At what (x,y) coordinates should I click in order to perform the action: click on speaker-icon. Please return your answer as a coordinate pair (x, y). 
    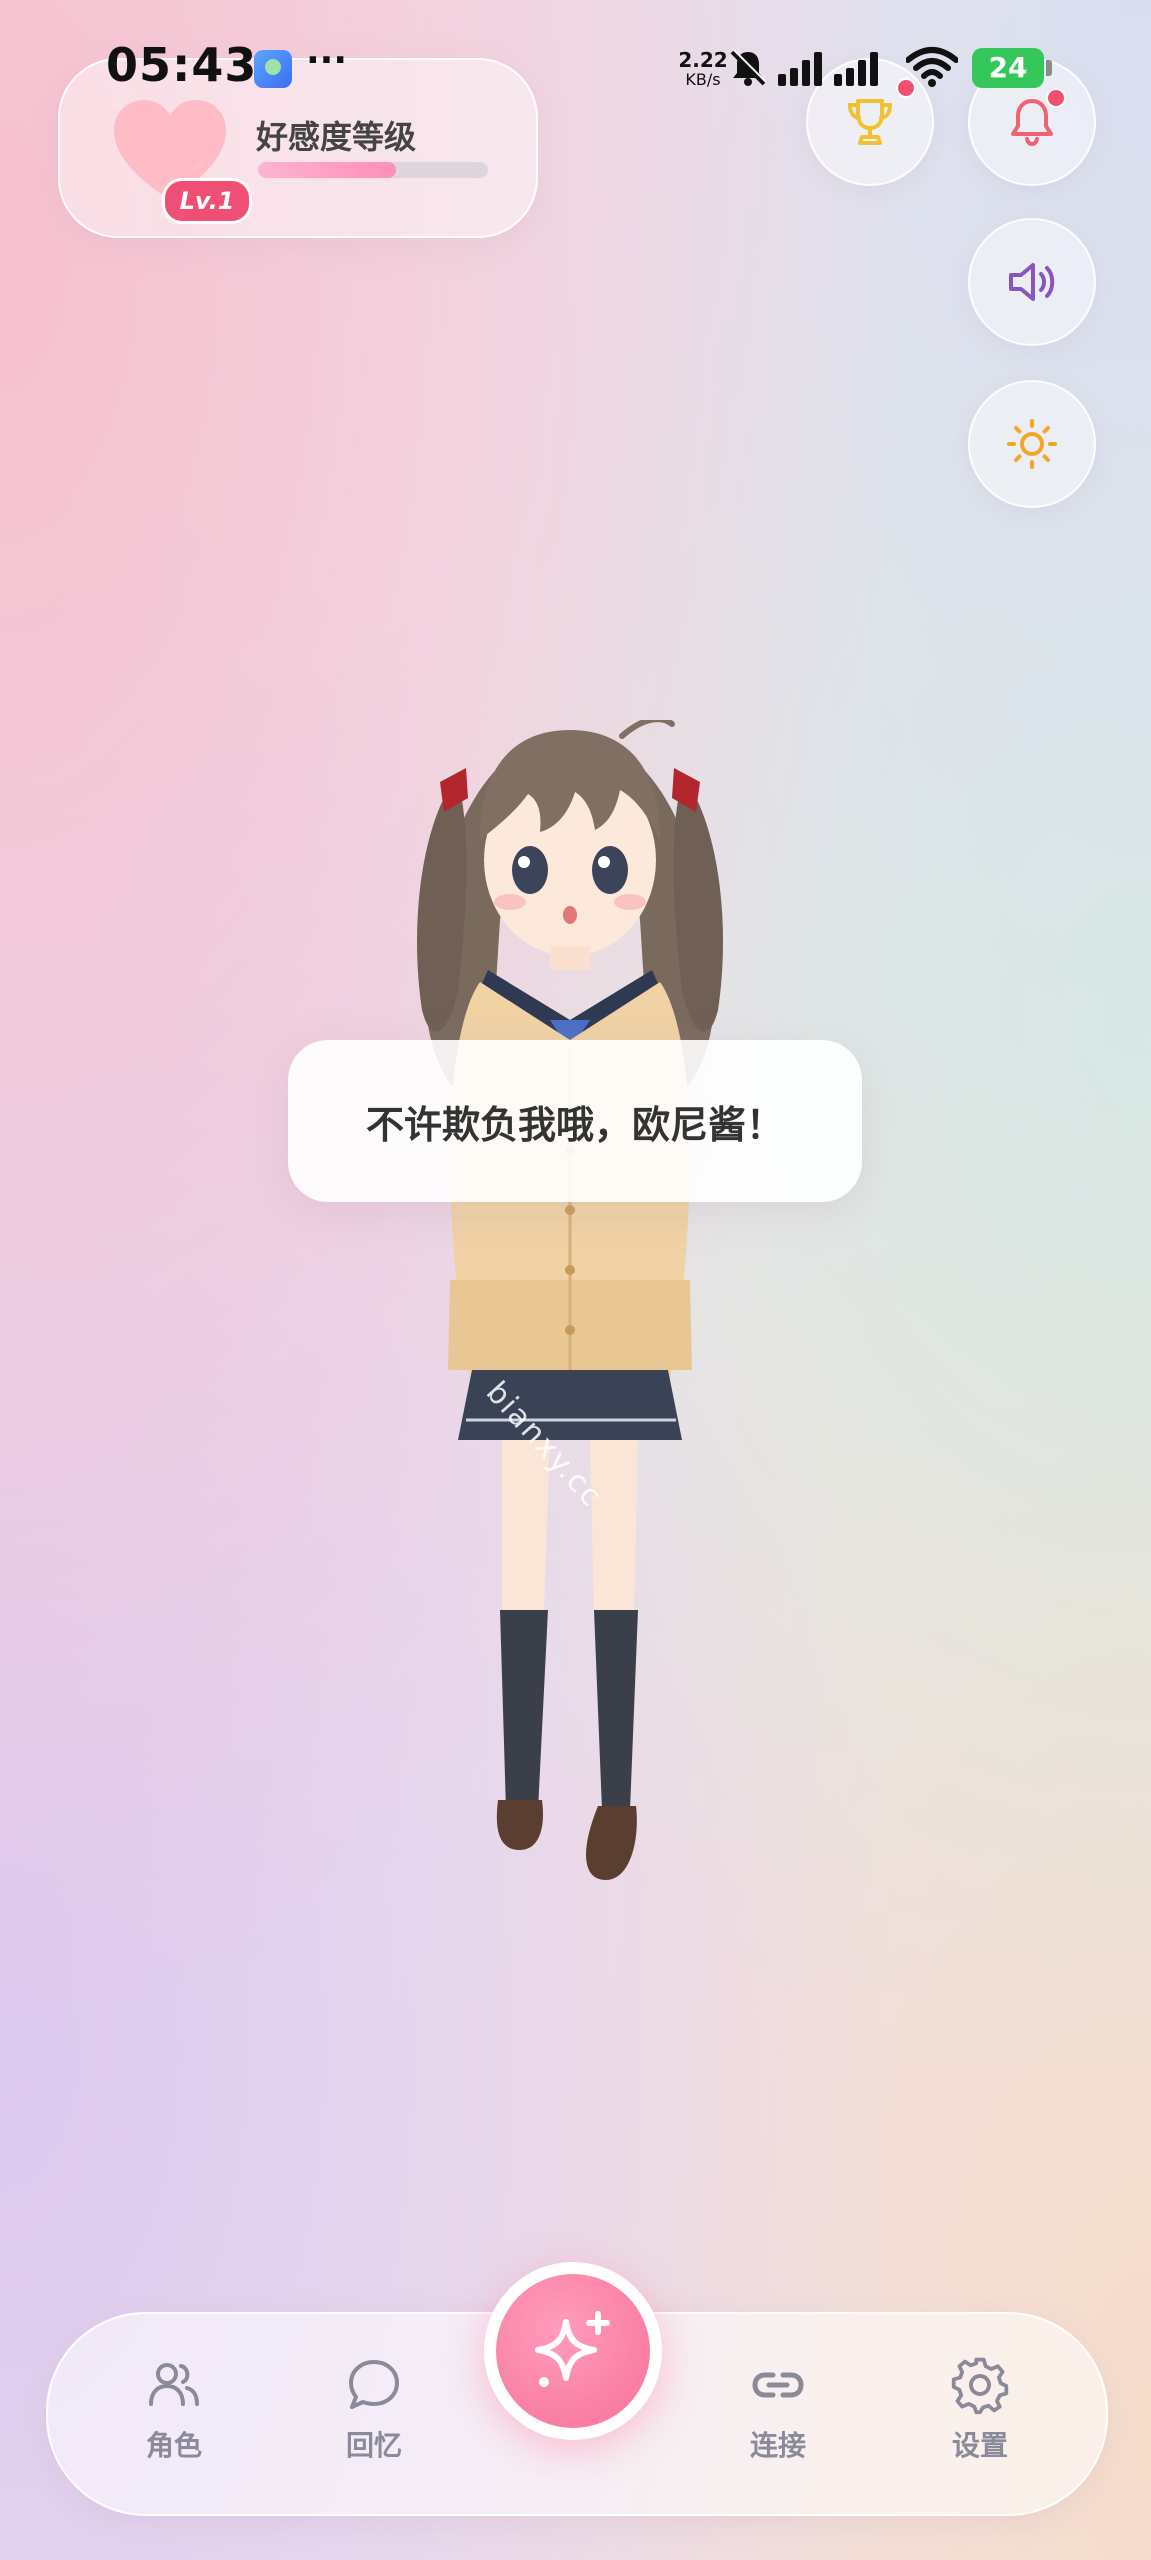
    Looking at the image, I should click on (1032, 282).